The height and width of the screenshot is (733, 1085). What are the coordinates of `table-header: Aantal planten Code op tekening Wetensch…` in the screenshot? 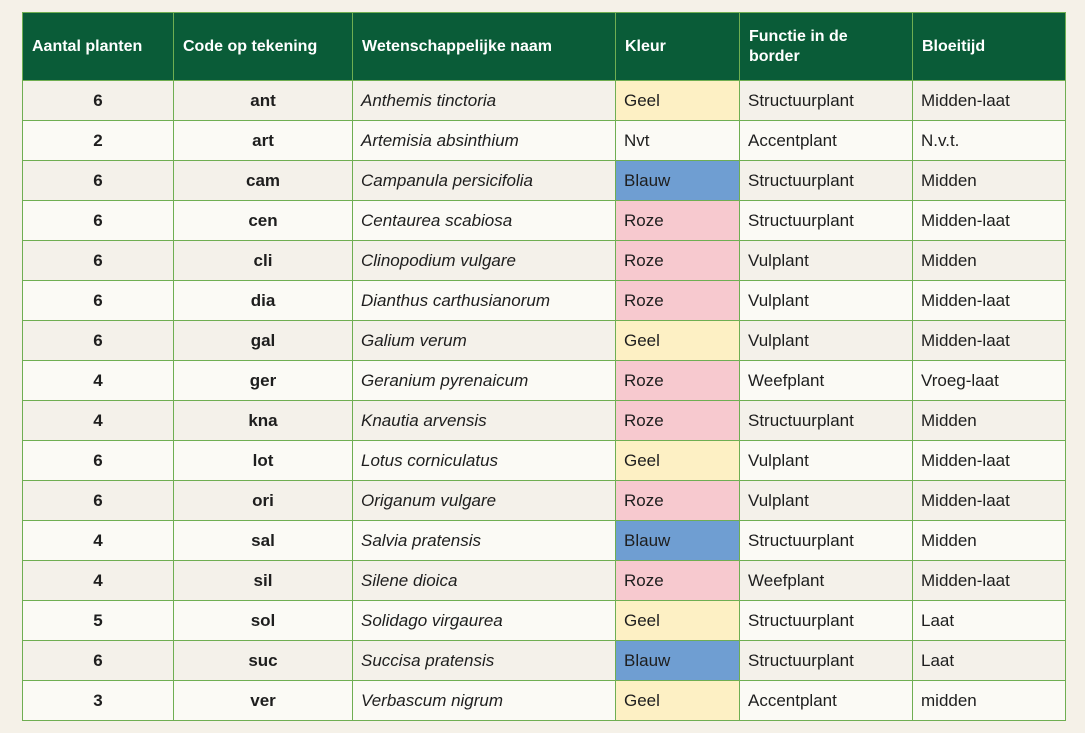 It's located at (544, 46).